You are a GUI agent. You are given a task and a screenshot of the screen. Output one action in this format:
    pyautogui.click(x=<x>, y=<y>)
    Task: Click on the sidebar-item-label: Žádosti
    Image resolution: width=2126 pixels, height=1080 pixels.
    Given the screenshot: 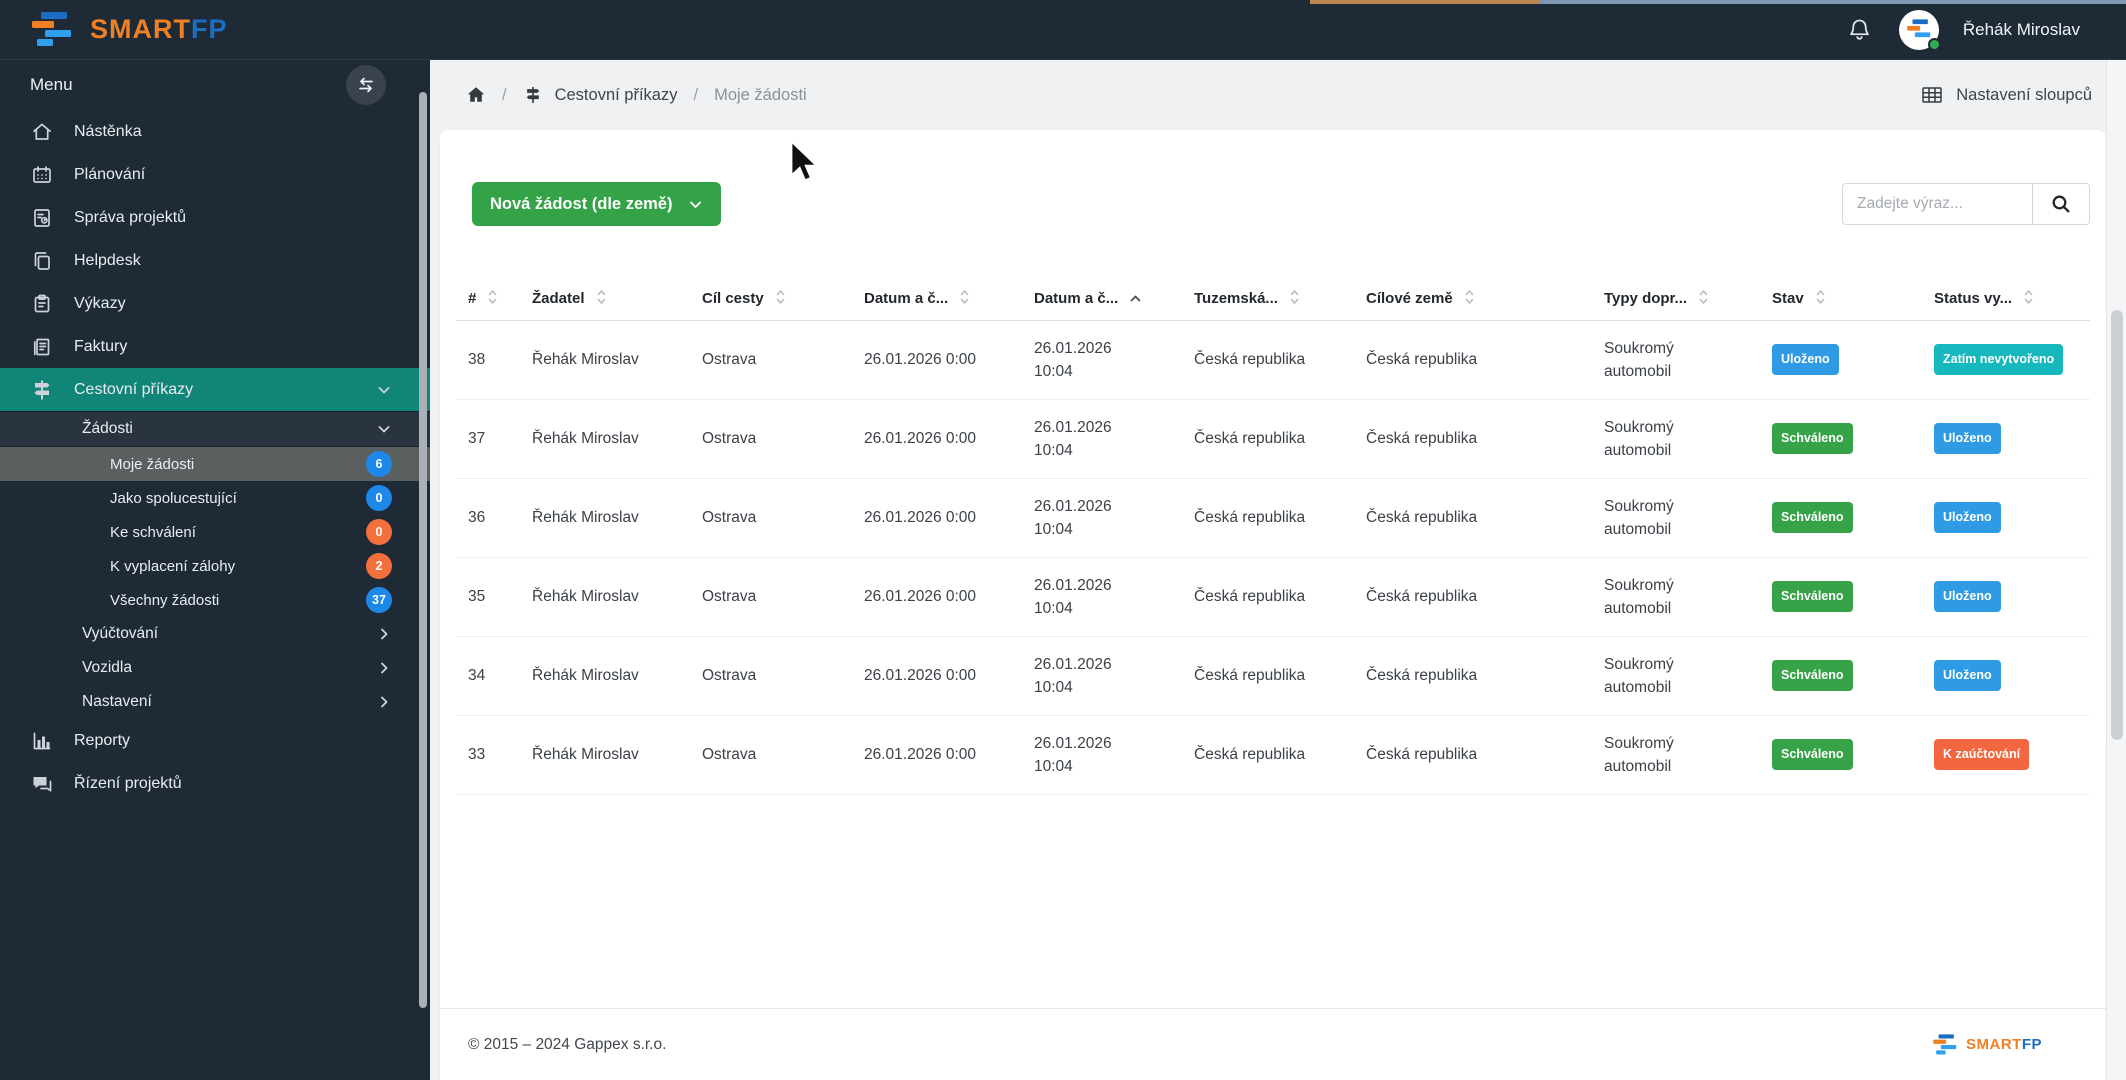 What is the action you would take?
    pyautogui.click(x=107, y=428)
    